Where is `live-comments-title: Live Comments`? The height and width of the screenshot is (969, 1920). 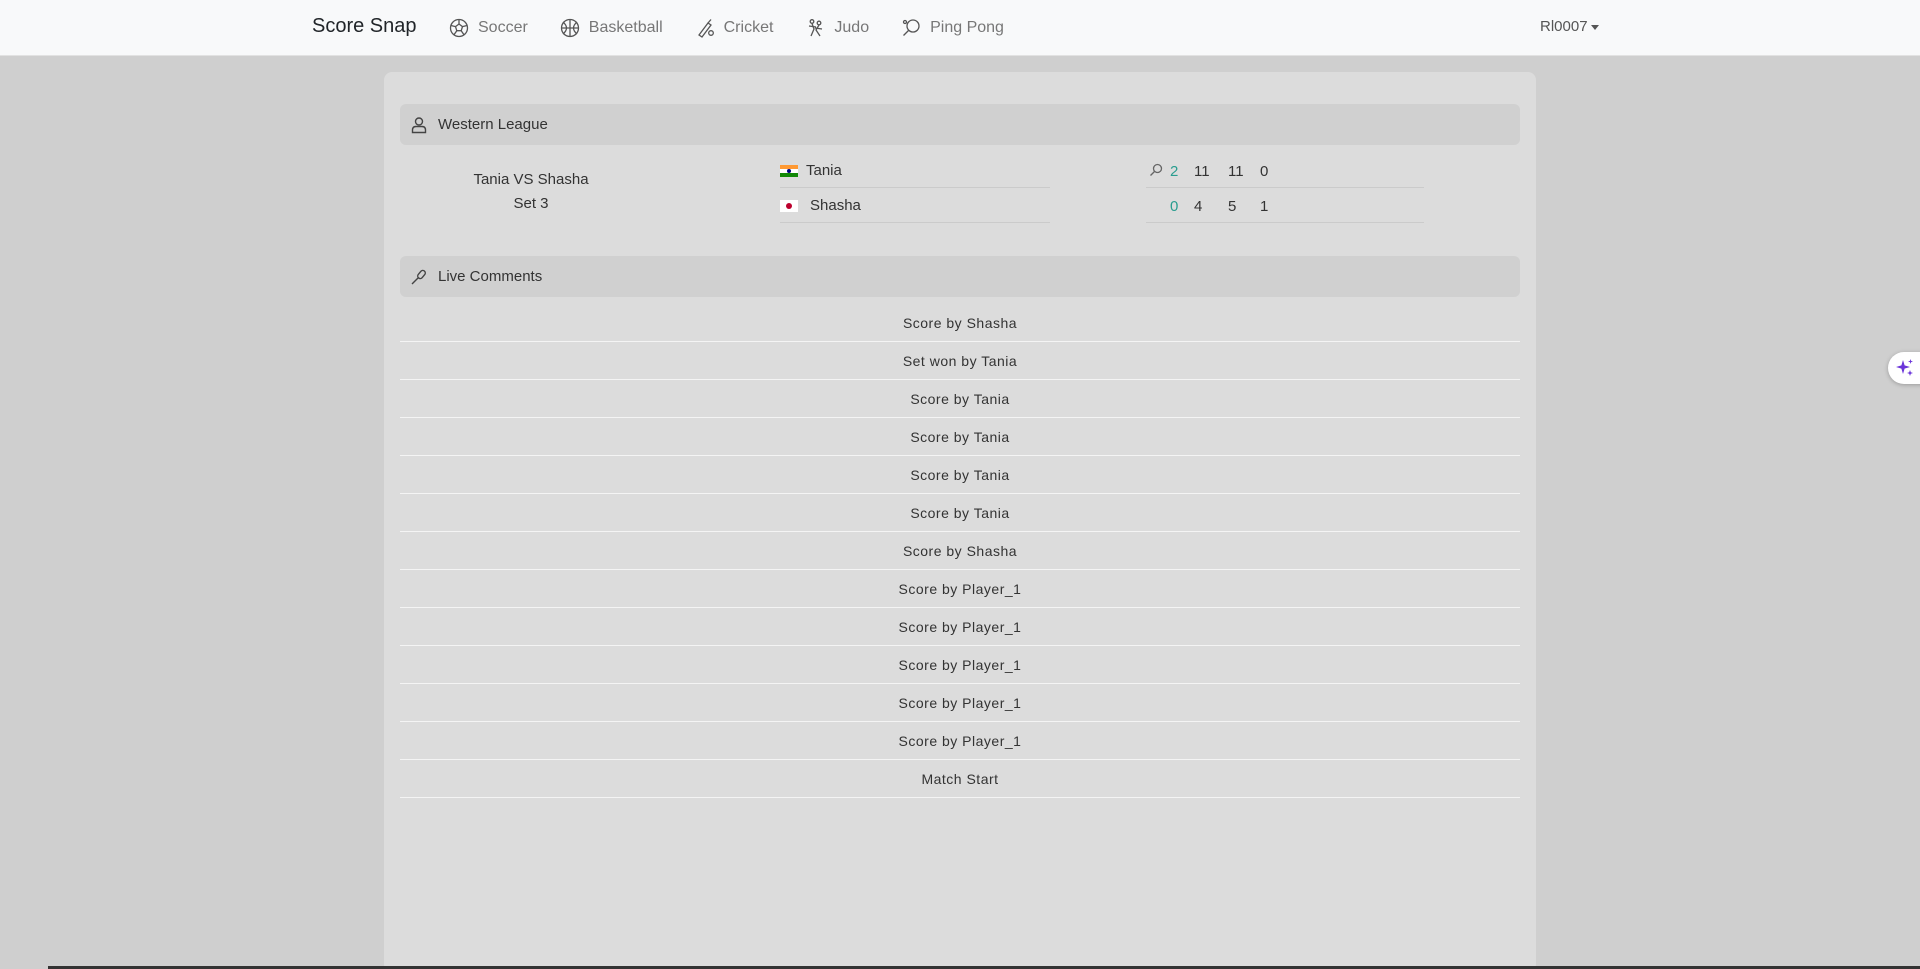 live-comments-title: Live Comments is located at coordinates (490, 276).